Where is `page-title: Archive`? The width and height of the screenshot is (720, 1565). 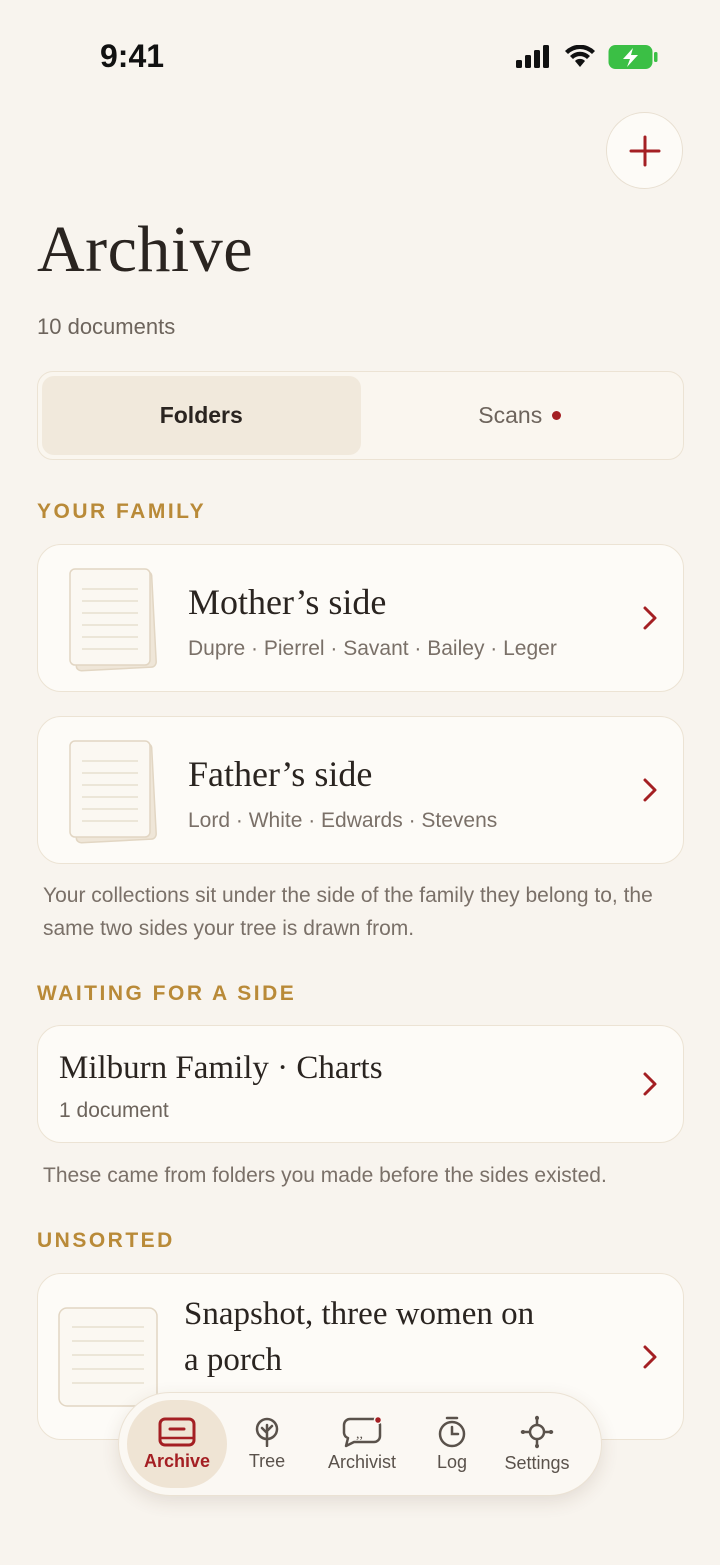 page-title: Archive is located at coordinates (145, 249).